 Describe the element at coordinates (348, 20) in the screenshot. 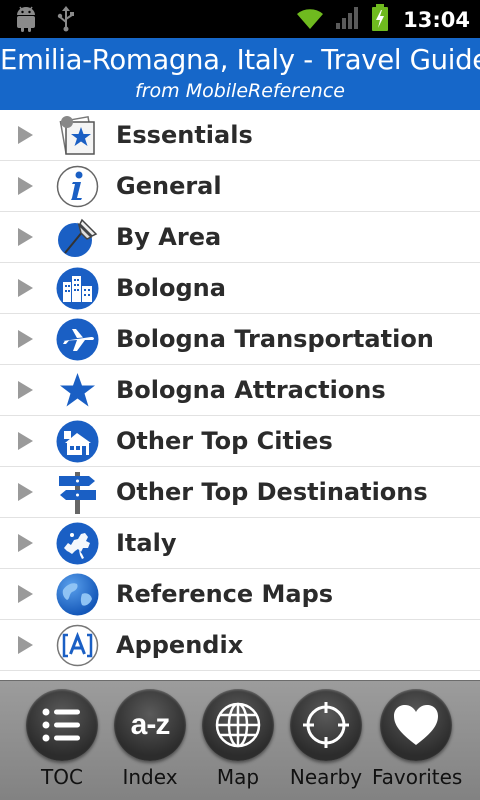

I see `signal-icon` at that location.